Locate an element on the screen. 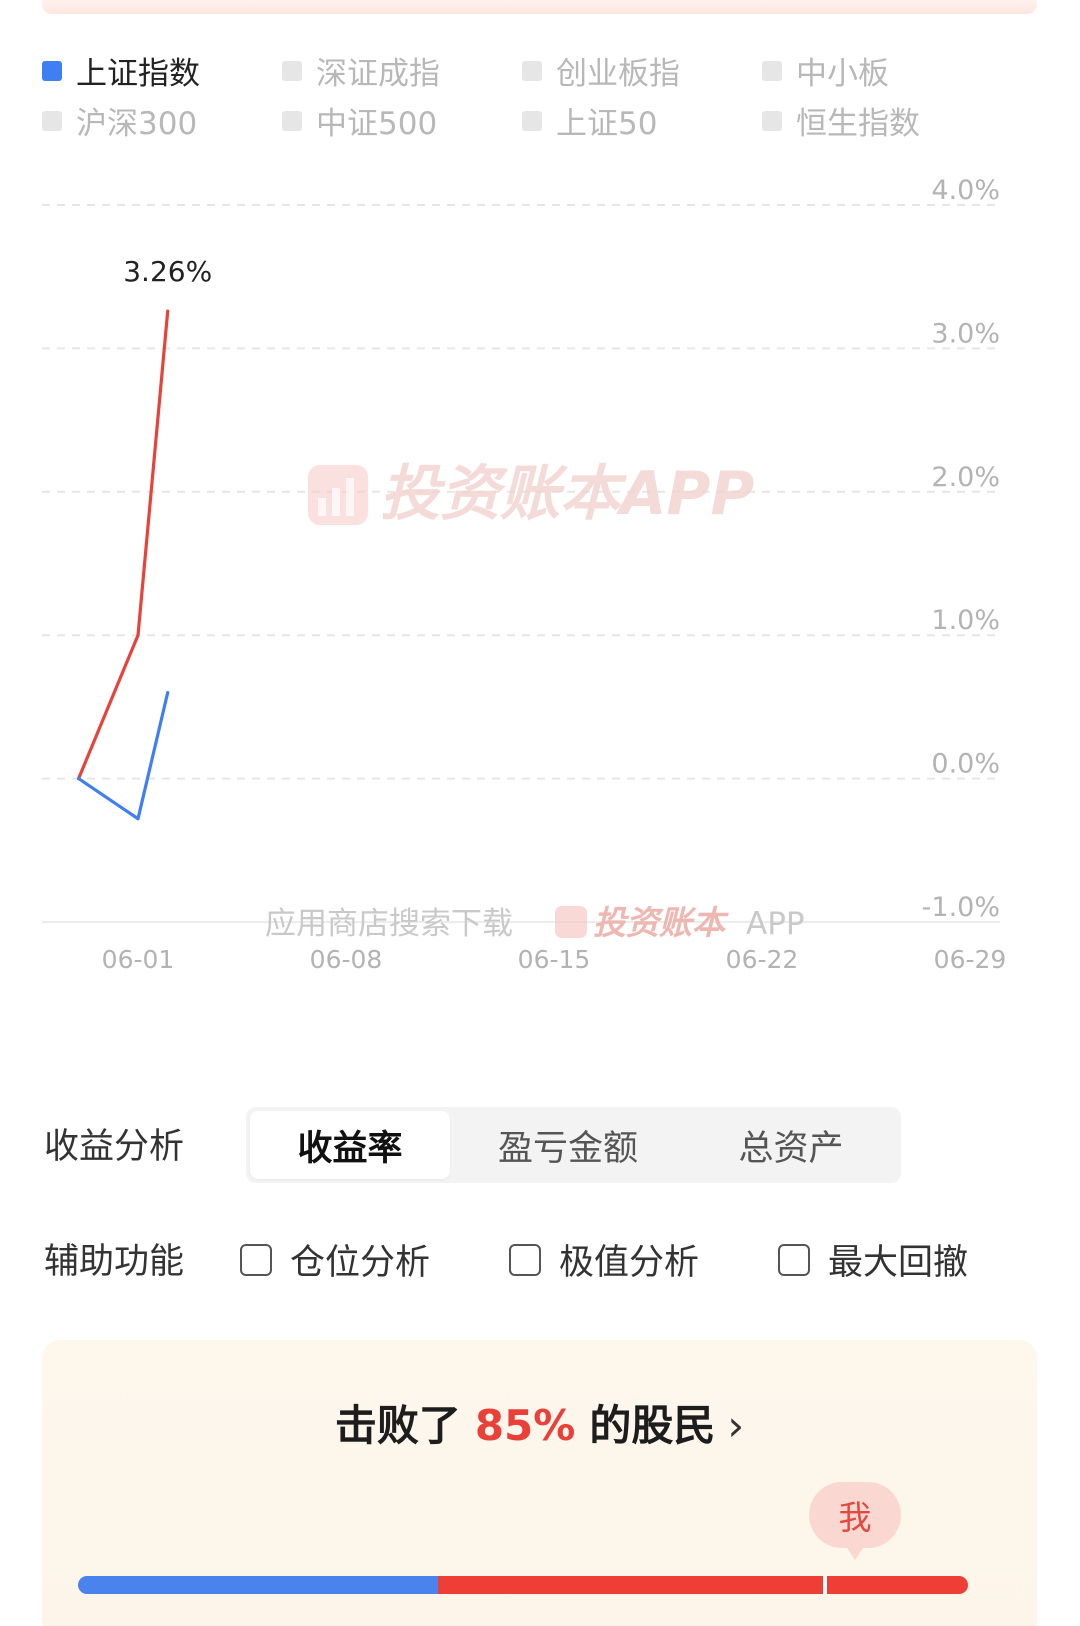  analysis-segmented-control: 收益率 盈亏金额 总资产 is located at coordinates (573, 1145).